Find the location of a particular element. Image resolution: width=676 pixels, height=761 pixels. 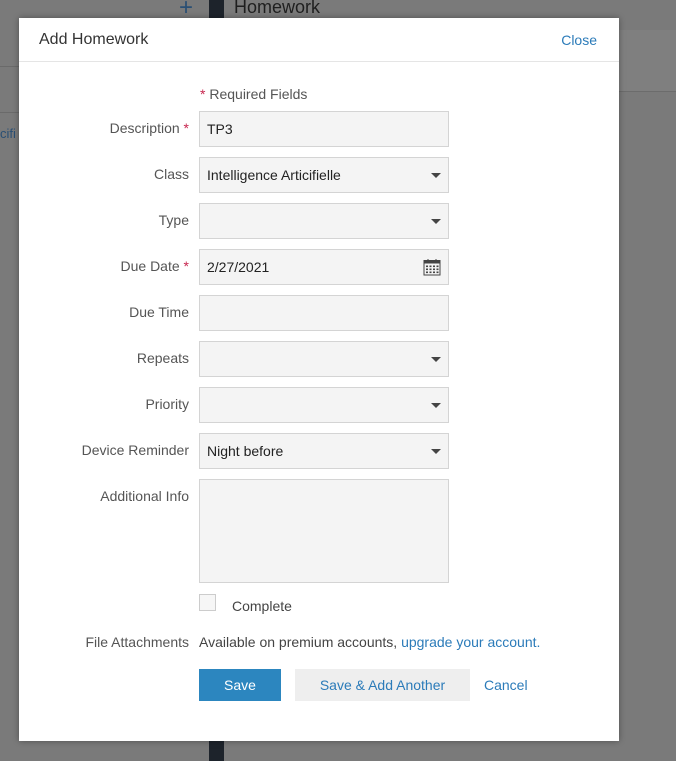

class-select: Intelligence Articifielle is located at coordinates (324, 175).